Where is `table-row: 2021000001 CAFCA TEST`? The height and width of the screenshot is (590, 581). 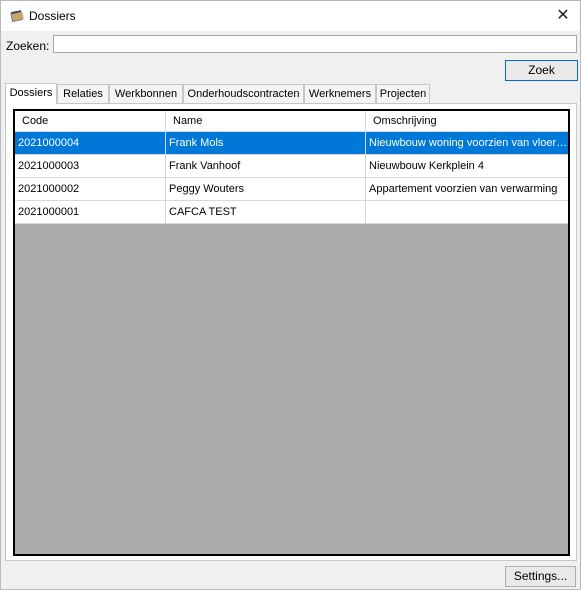
table-row: 2021000001 CAFCA TEST is located at coordinates (291, 212).